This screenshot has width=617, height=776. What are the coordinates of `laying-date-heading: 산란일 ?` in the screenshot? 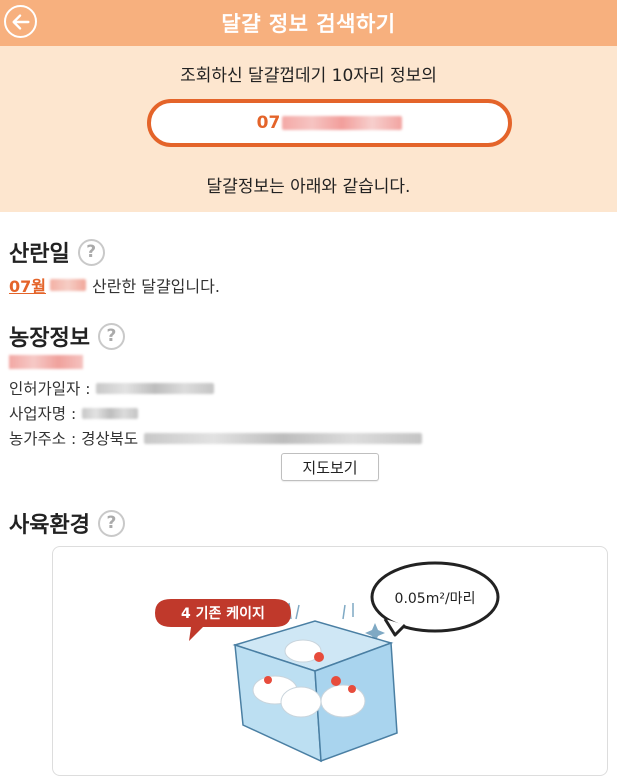 It's located at (57, 252).